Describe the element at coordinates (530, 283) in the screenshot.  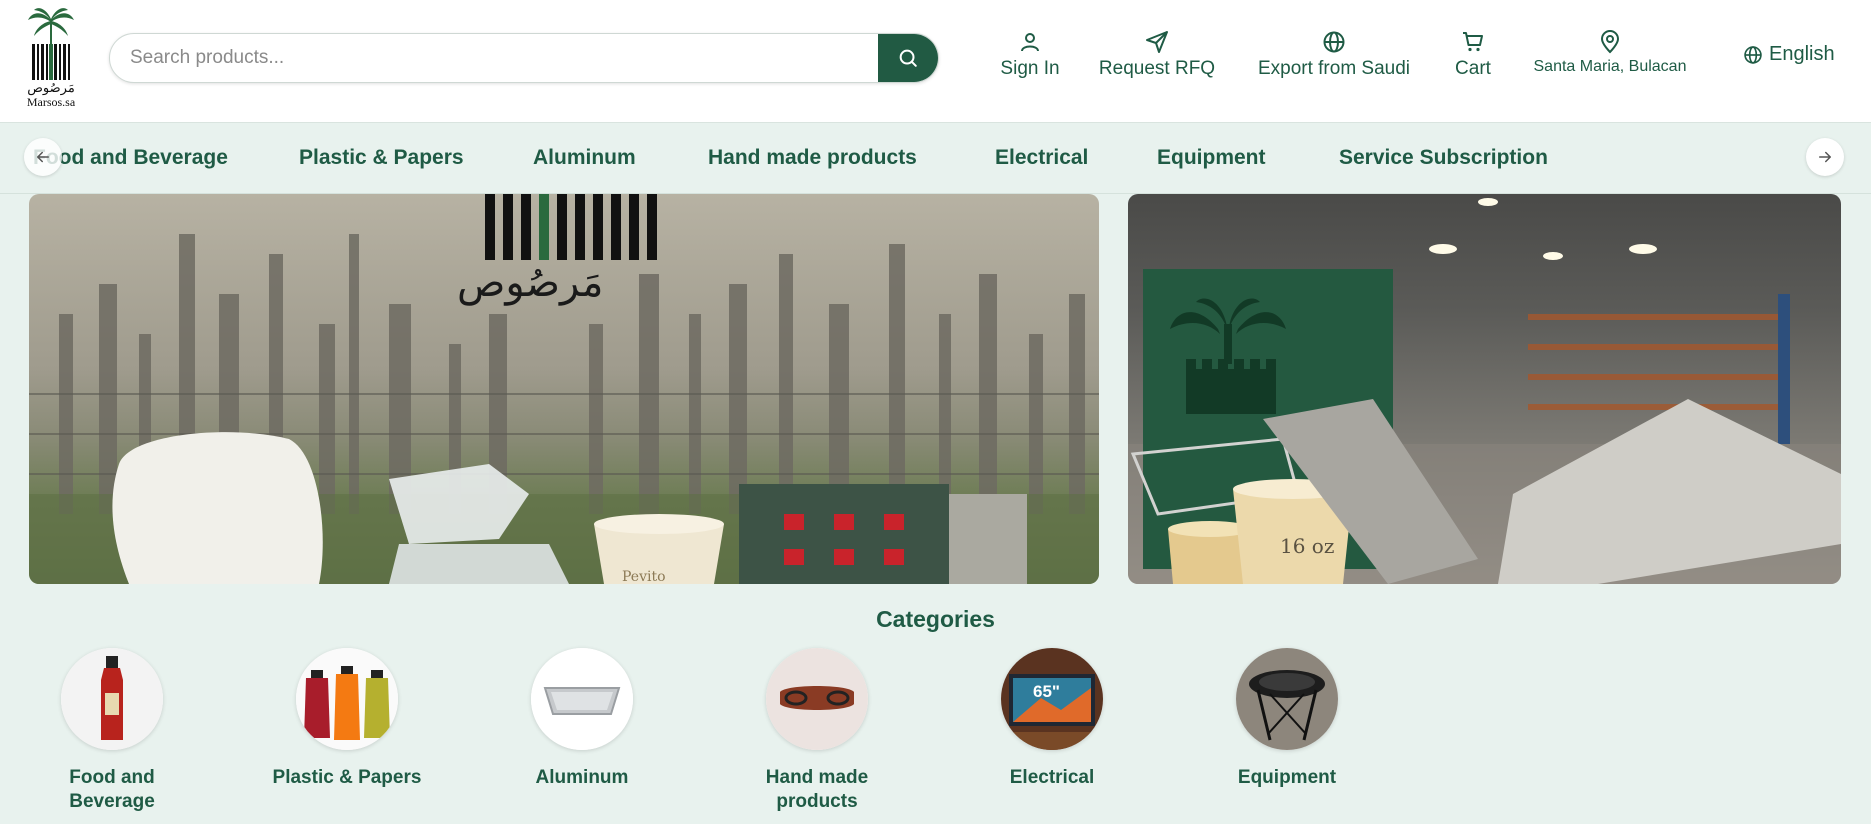
I see `banner-brand-text: مَرصُوص` at that location.